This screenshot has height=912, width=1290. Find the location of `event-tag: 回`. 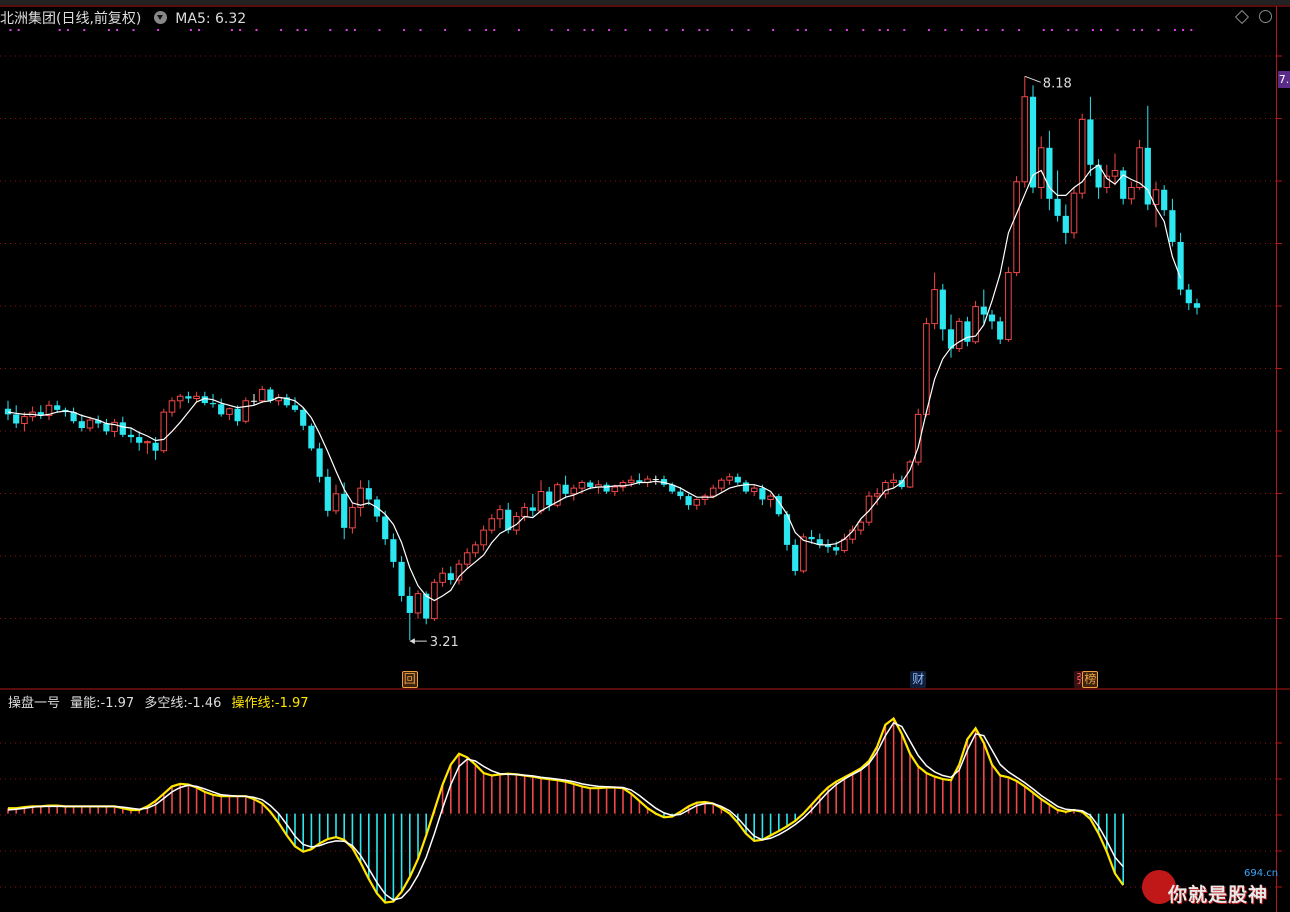

event-tag: 回 is located at coordinates (409, 679).